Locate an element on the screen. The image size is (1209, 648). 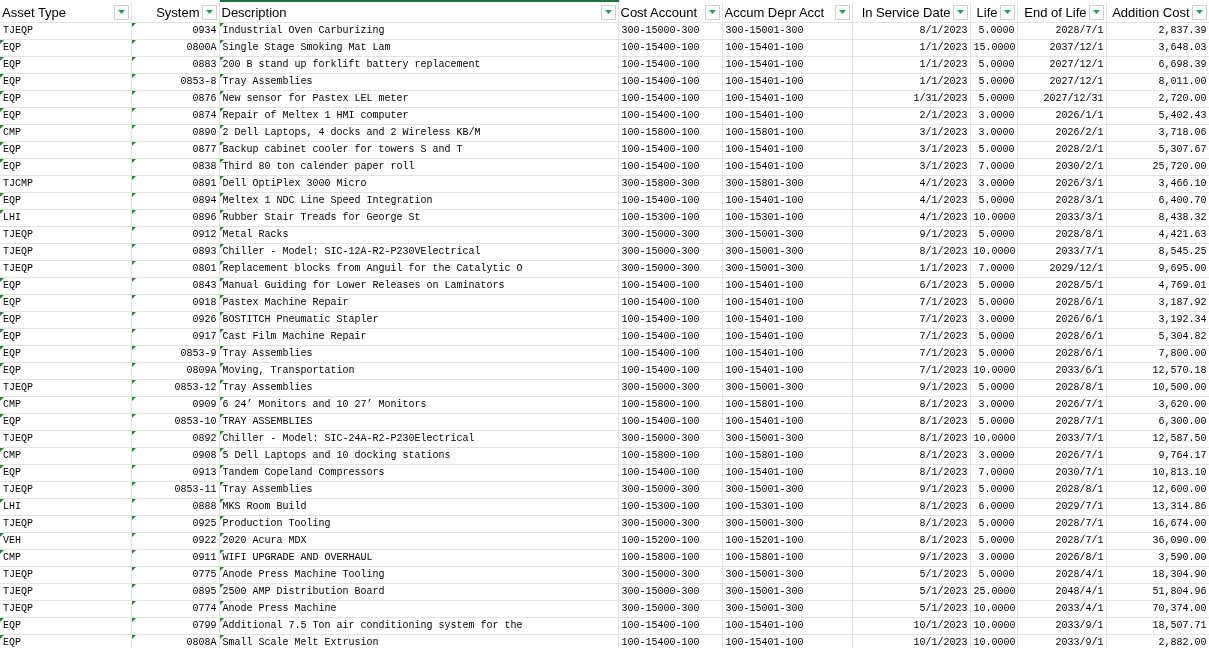
table-cell: 70,374.00 is located at coordinates (1157, 609).